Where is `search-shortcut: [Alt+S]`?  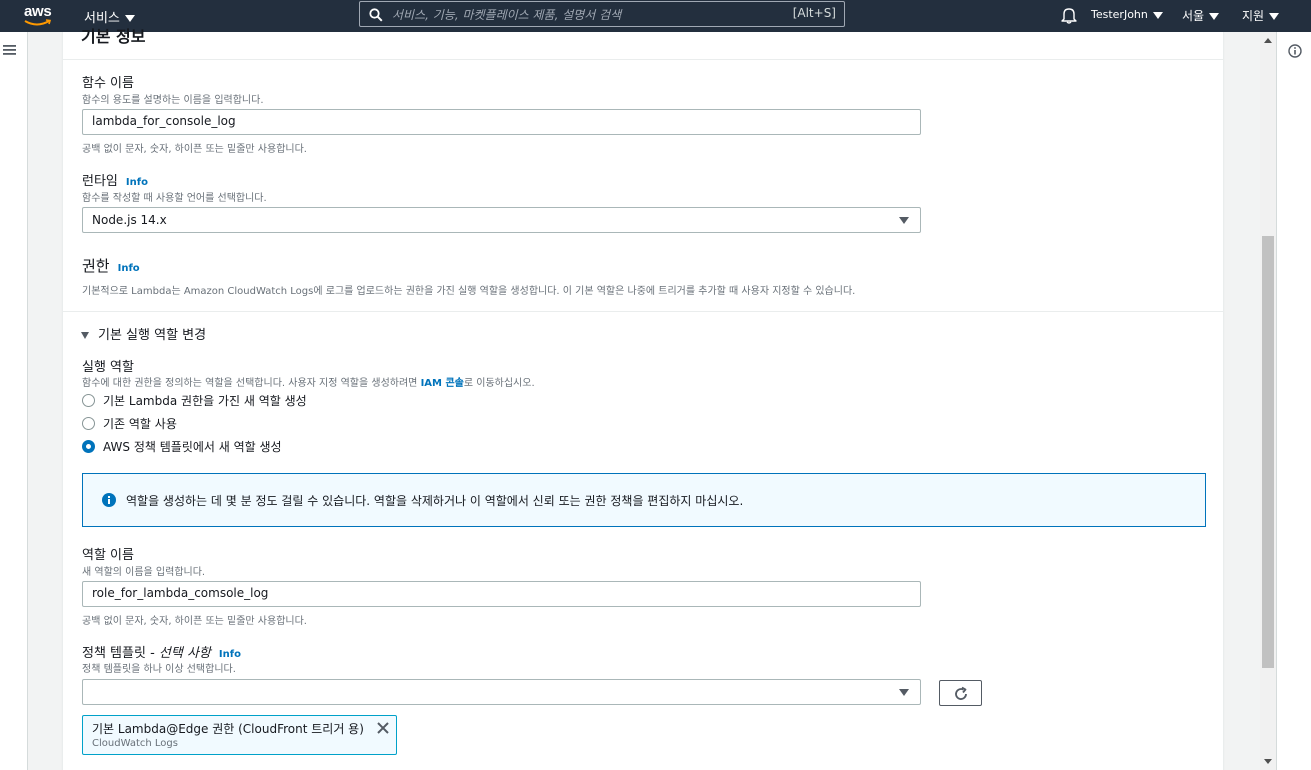 search-shortcut: [Alt+S] is located at coordinates (814, 13).